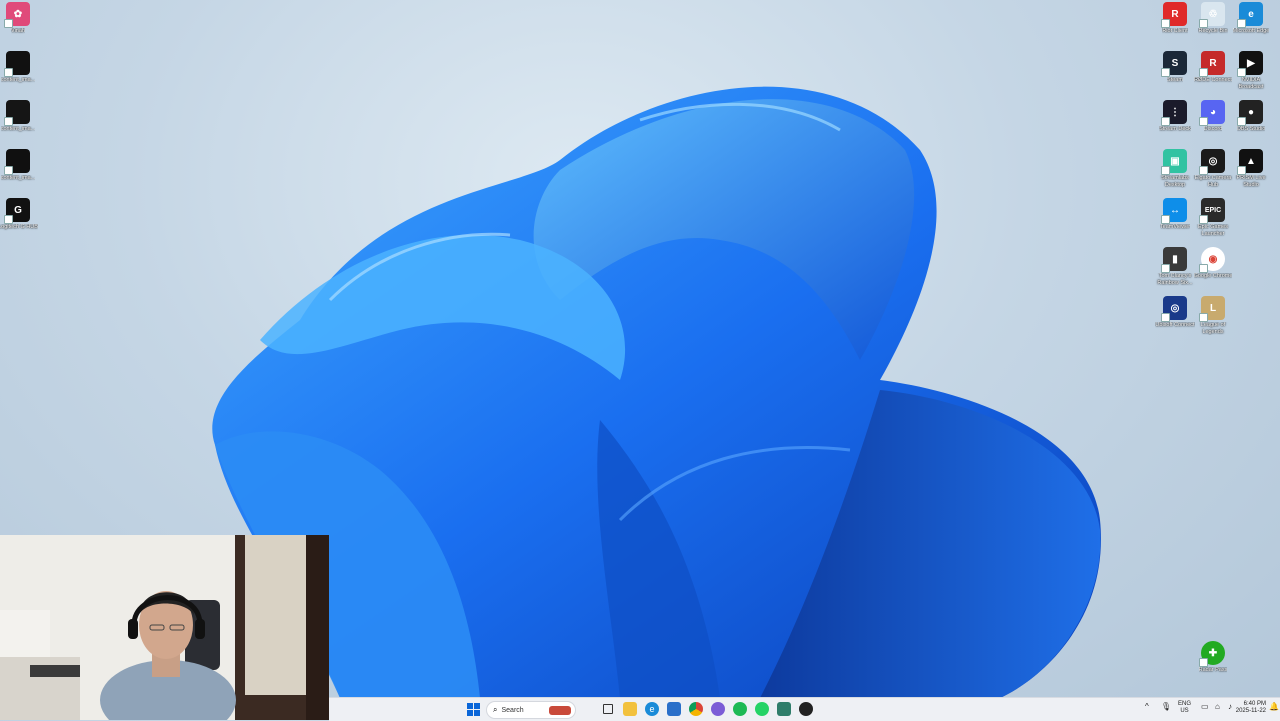 Image resolution: width=1280 pixels, height=721 pixels. I want to click on desktop-icon-logitech-g-hub: G Logitech G HUB, so click(20, 214).